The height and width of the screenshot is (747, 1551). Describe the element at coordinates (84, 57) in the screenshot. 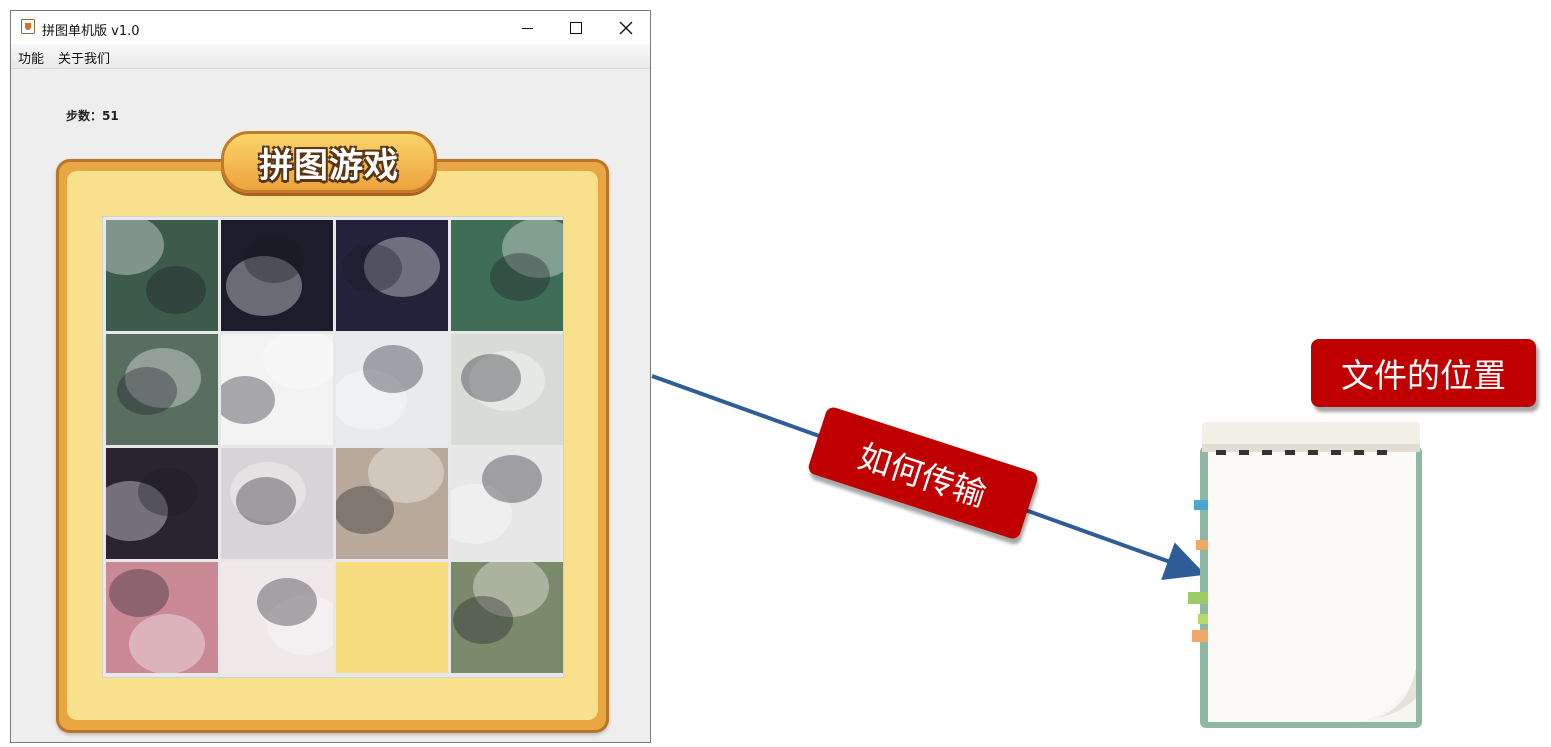

I see `menu-about-us: 关于我们` at that location.